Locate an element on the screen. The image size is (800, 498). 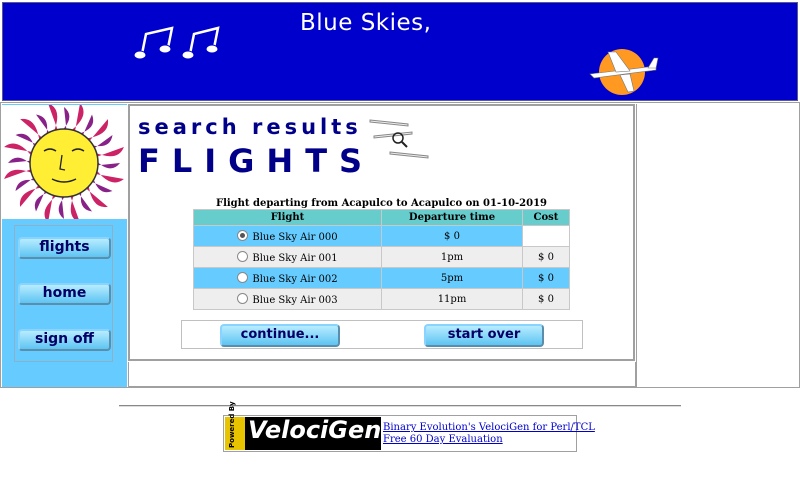
powered-by-badge: Powered By is located at coordinates (235, 425).